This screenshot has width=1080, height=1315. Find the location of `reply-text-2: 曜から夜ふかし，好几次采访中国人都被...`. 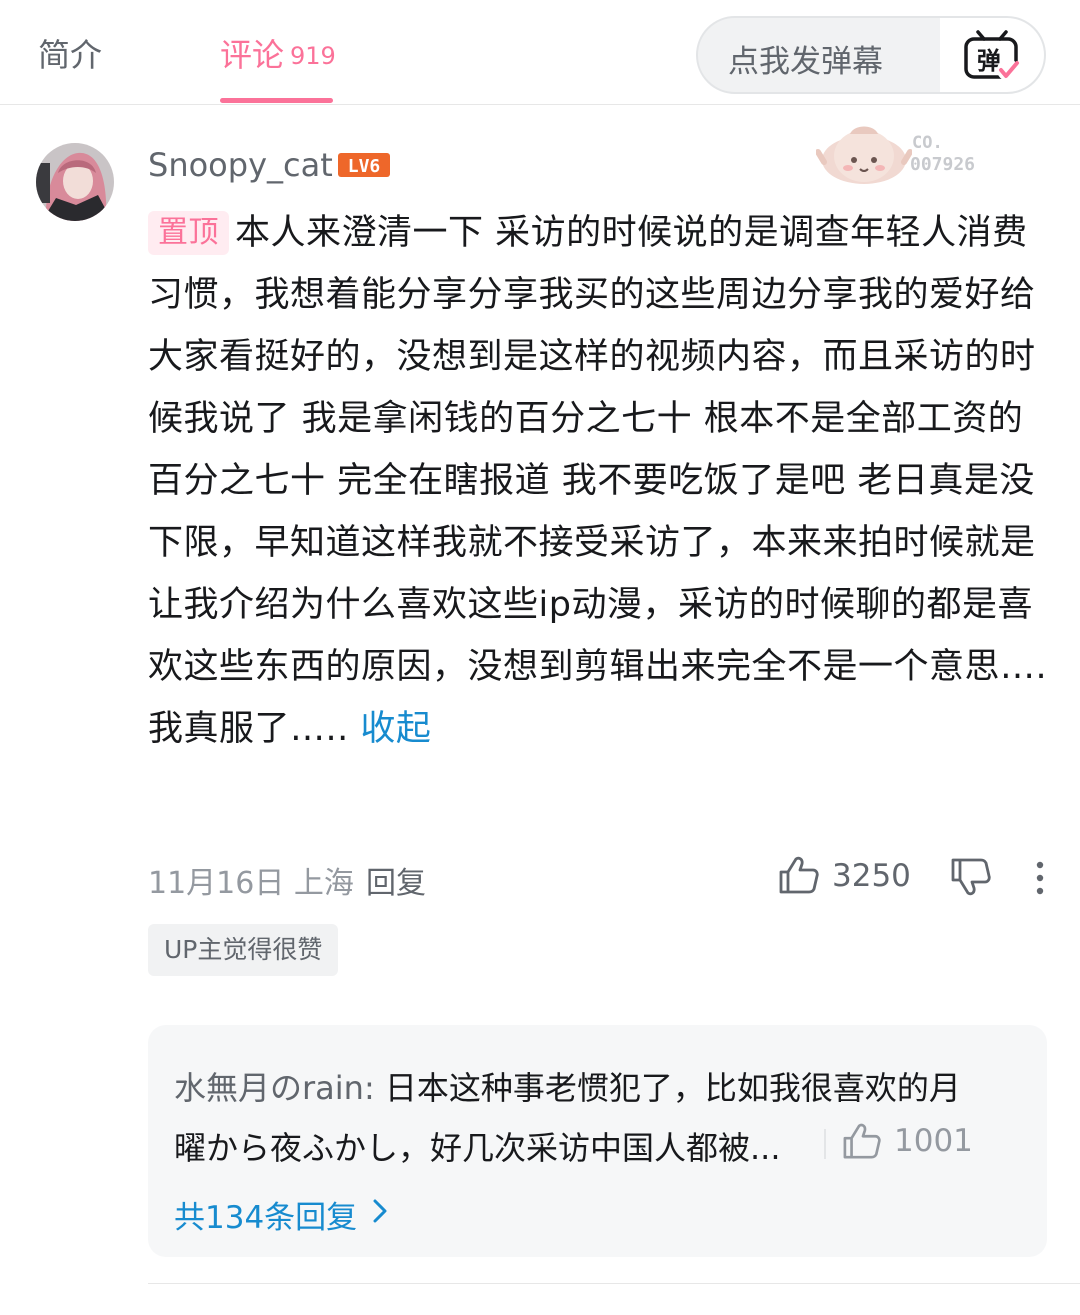

reply-text-2: 曜から夜ふかし，好几次采访中国人都被... is located at coordinates (477, 1148).